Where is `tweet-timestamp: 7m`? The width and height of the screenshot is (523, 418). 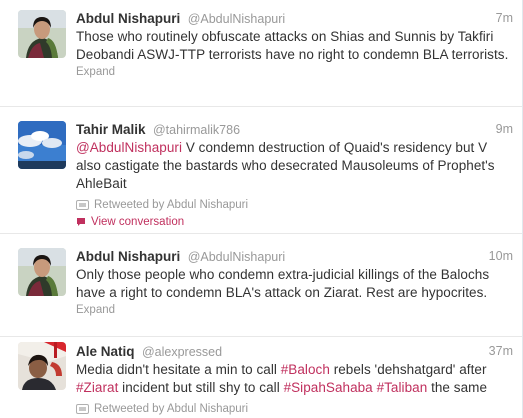 tweet-timestamp: 7m is located at coordinates (504, 18).